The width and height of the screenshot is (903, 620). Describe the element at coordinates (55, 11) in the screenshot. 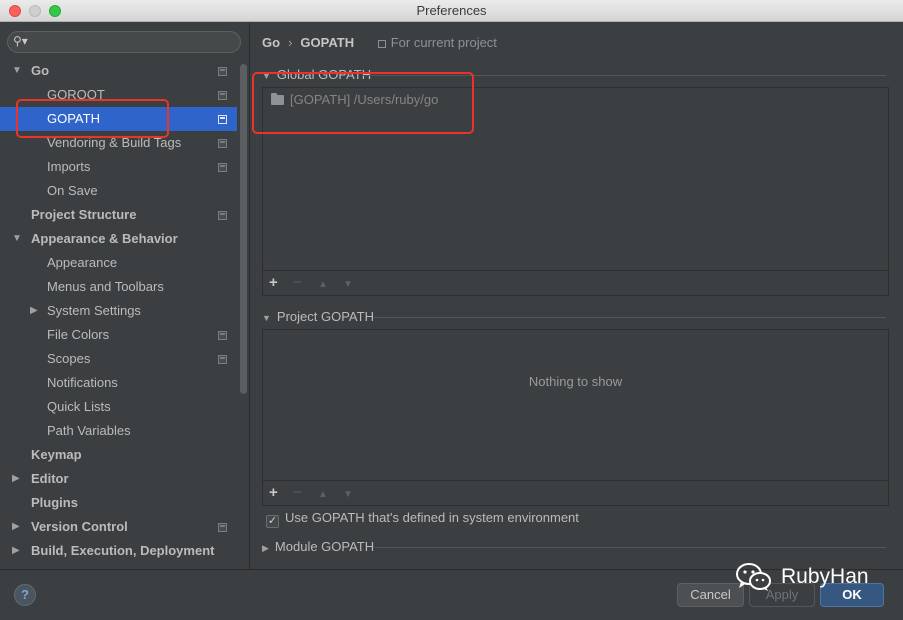

I see `maximize-window-button` at that location.